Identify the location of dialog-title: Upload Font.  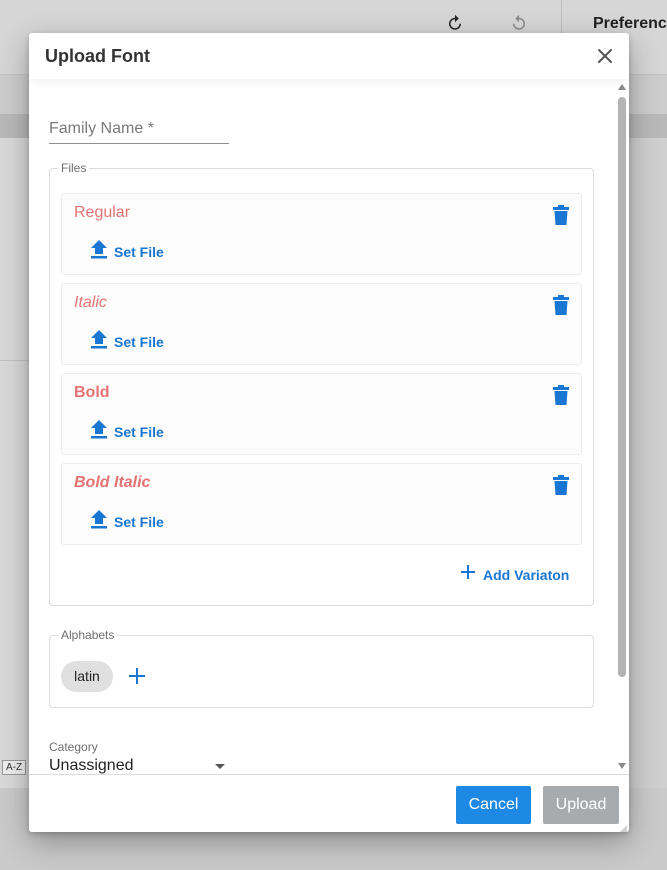
(97, 56).